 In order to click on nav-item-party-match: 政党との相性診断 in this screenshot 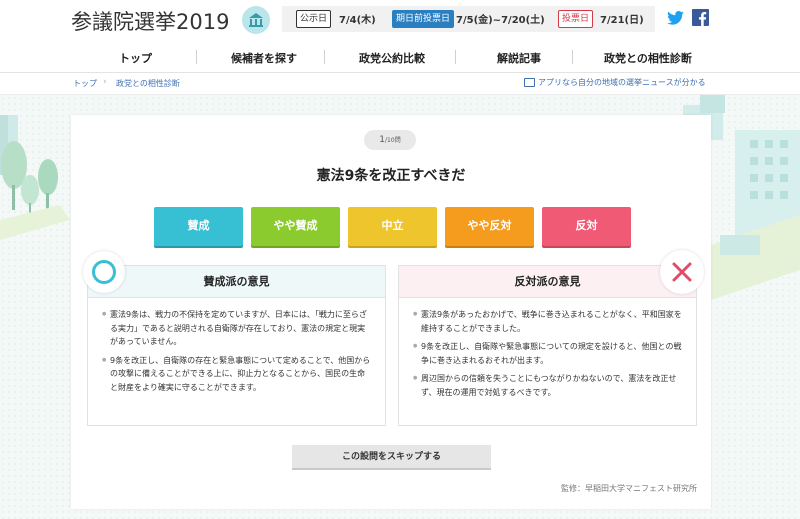, I will do `click(648, 58)`.